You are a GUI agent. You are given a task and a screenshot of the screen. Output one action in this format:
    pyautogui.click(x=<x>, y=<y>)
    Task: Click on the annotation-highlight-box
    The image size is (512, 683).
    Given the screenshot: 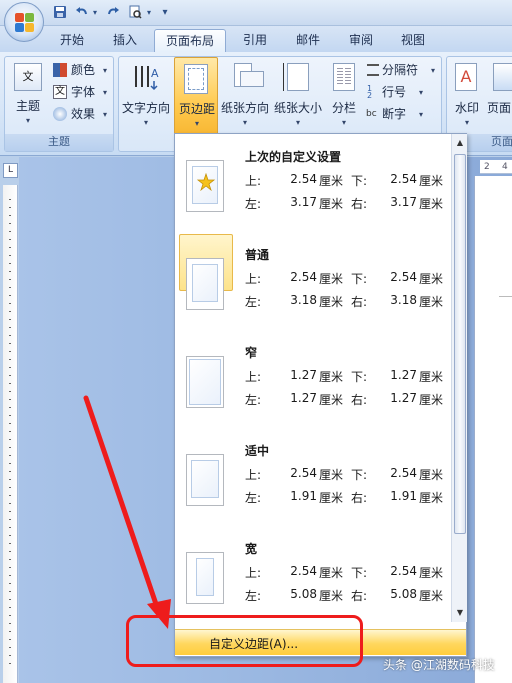 What is the action you would take?
    pyautogui.click(x=244, y=641)
    